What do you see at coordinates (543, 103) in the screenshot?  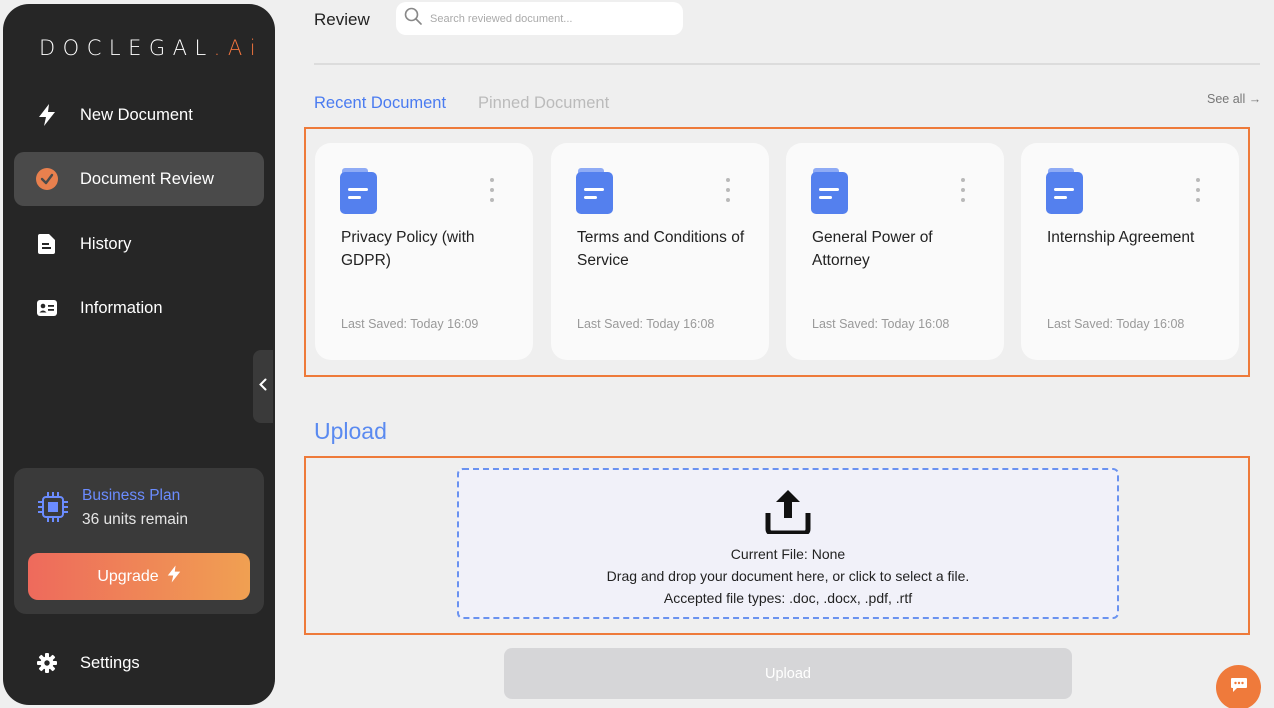 I see `tab-pinned-document: Pinned Document` at bounding box center [543, 103].